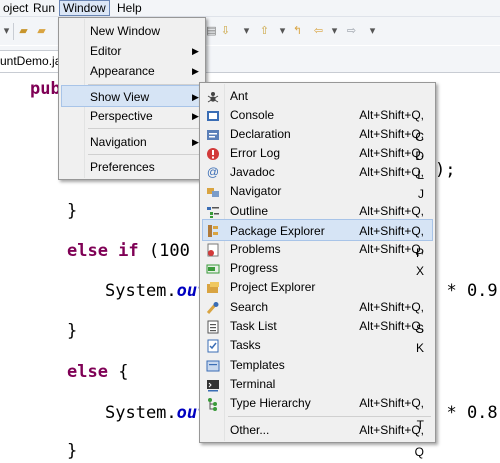 Image resolution: width=500 pixels, height=463 pixels. I want to click on progress-icon, so click(213, 268).